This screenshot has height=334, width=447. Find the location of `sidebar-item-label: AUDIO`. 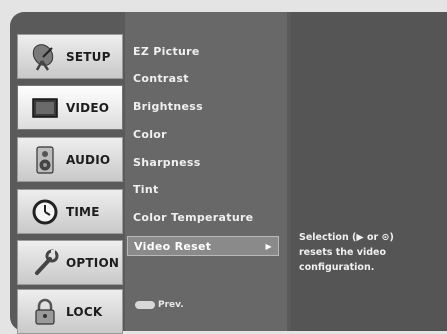

sidebar-item-label: AUDIO is located at coordinates (88, 159).